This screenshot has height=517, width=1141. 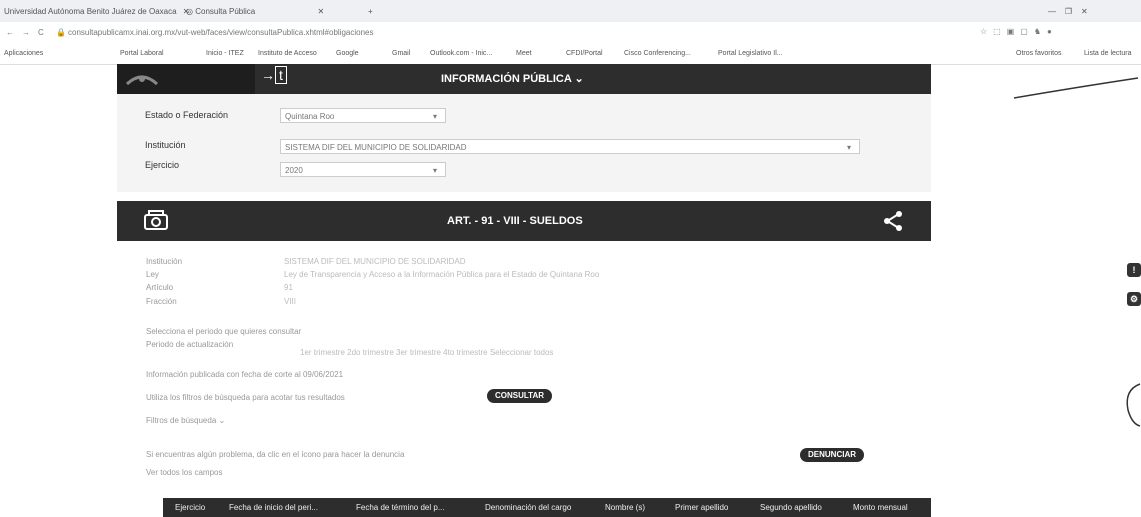 What do you see at coordinates (375, 261) in the screenshot?
I see `detail-institucion-value: SISTEMA DIF DEL MUNICIPIO DE SOLIDARIDAD` at bounding box center [375, 261].